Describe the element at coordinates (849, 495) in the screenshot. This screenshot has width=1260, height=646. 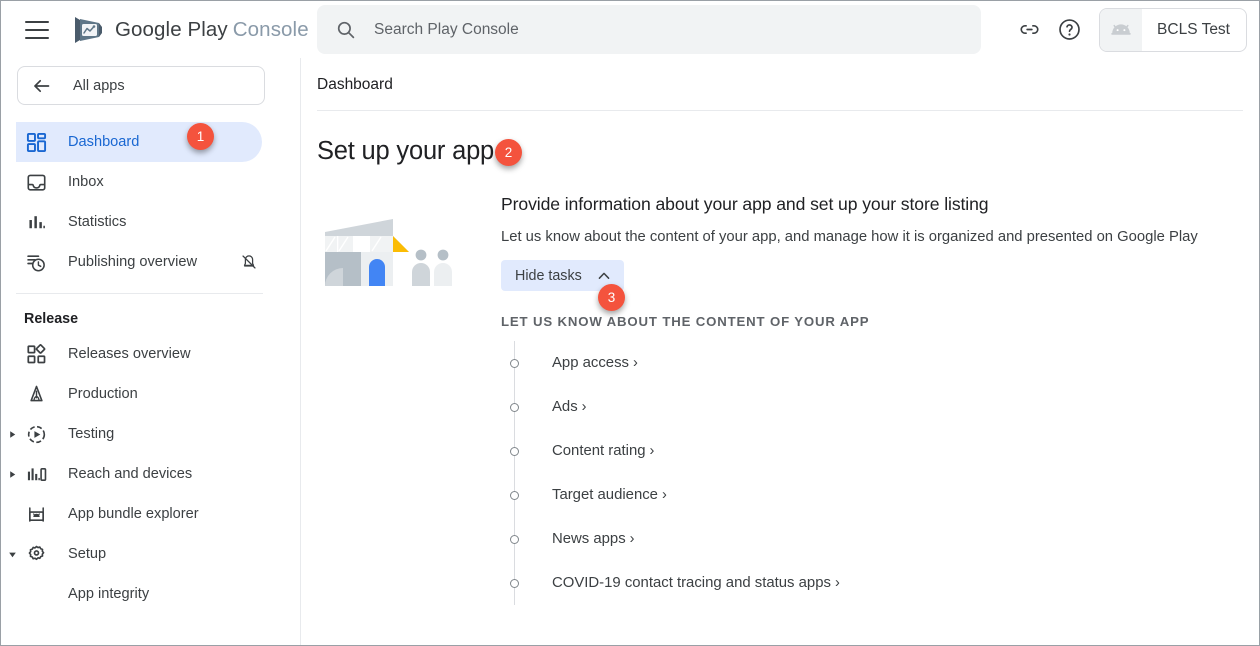
I see `task-item-target-audience: Target audience ›` at that location.